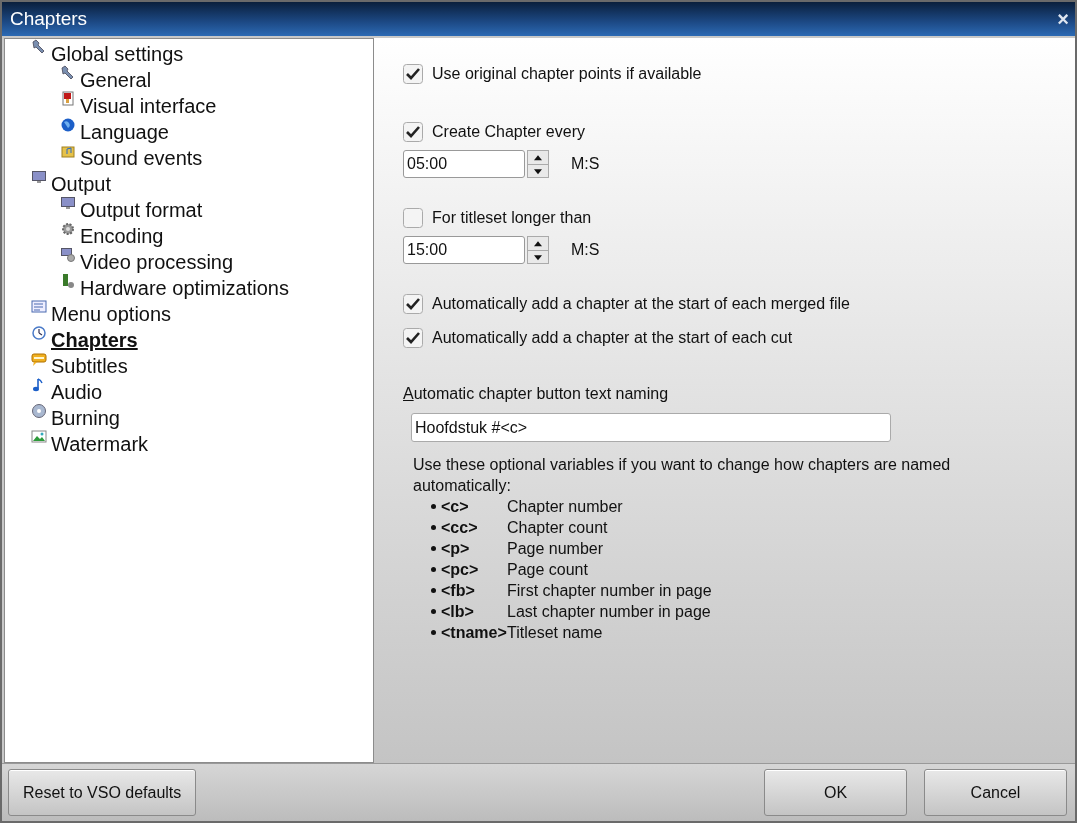  Describe the element at coordinates (102, 792) in the screenshot. I see `dialog-button: Reset to VSO defaults` at that location.